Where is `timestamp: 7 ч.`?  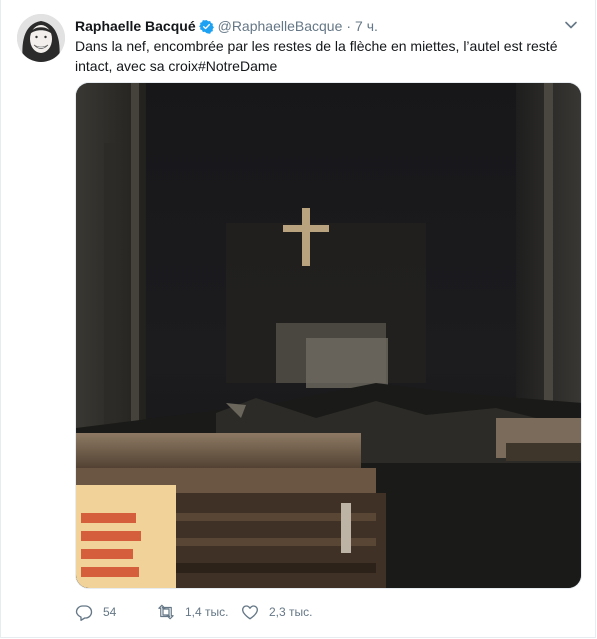 timestamp: 7 ч. is located at coordinates (366, 26).